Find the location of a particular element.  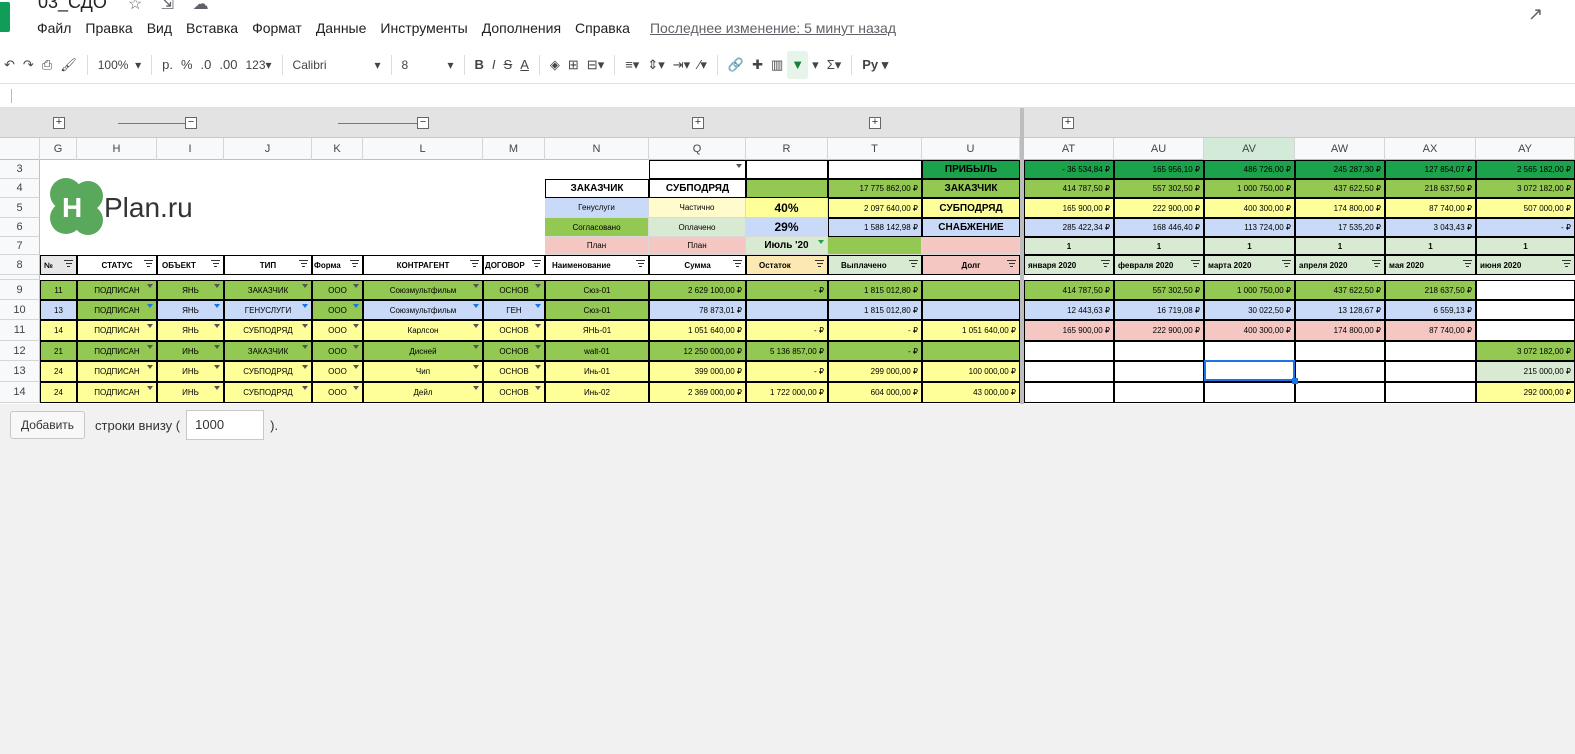

row-month-cell: 6 559,13 ₽ is located at coordinates (1430, 310).